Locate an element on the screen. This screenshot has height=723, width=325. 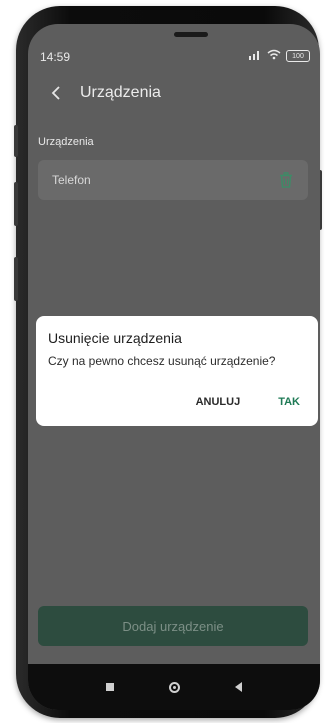
confirm-button: TAK is located at coordinates (289, 402).